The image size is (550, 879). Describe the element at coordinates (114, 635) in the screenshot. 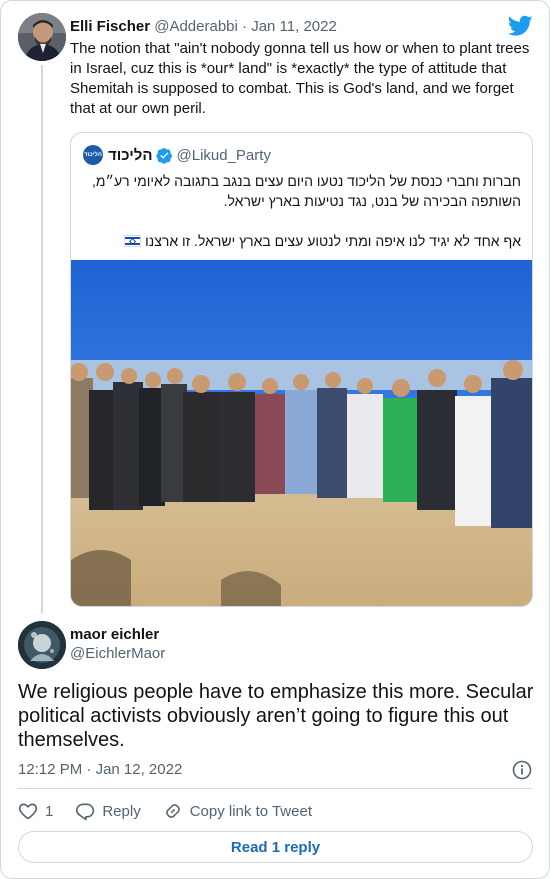

I see `author-name: maor eichler` at that location.